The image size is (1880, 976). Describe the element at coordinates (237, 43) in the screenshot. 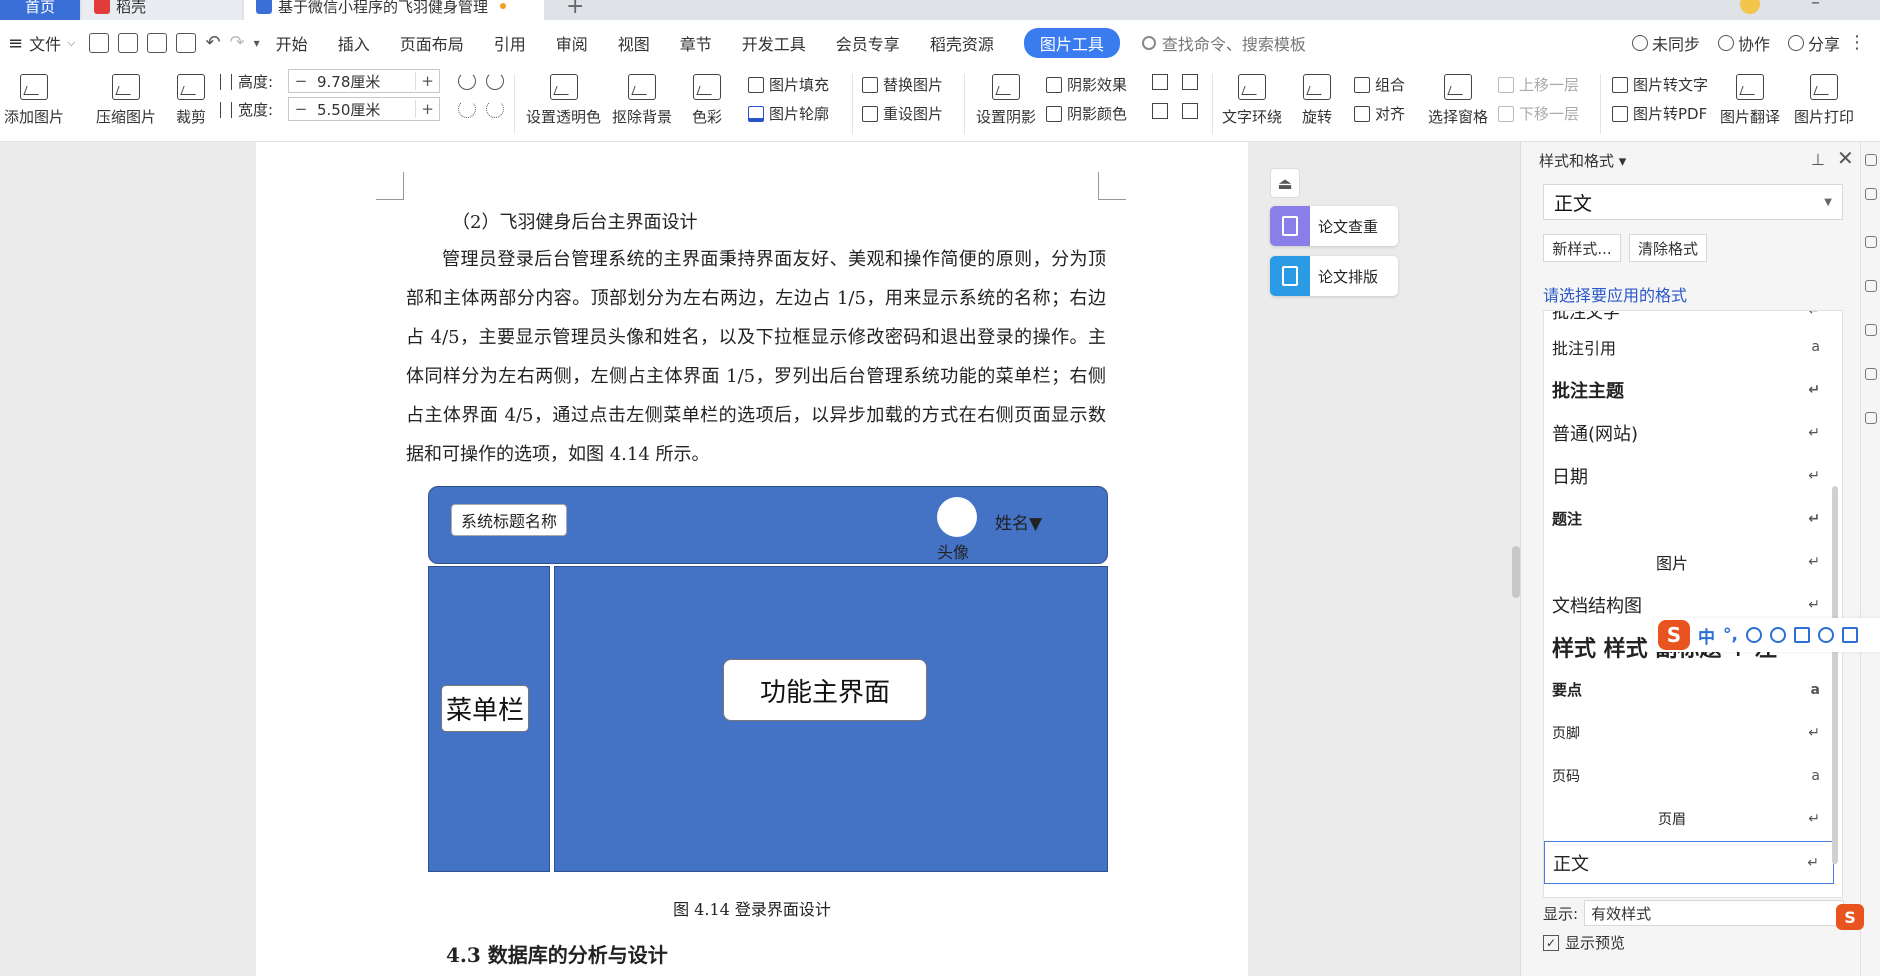

I see `redo-icon: ↷` at that location.